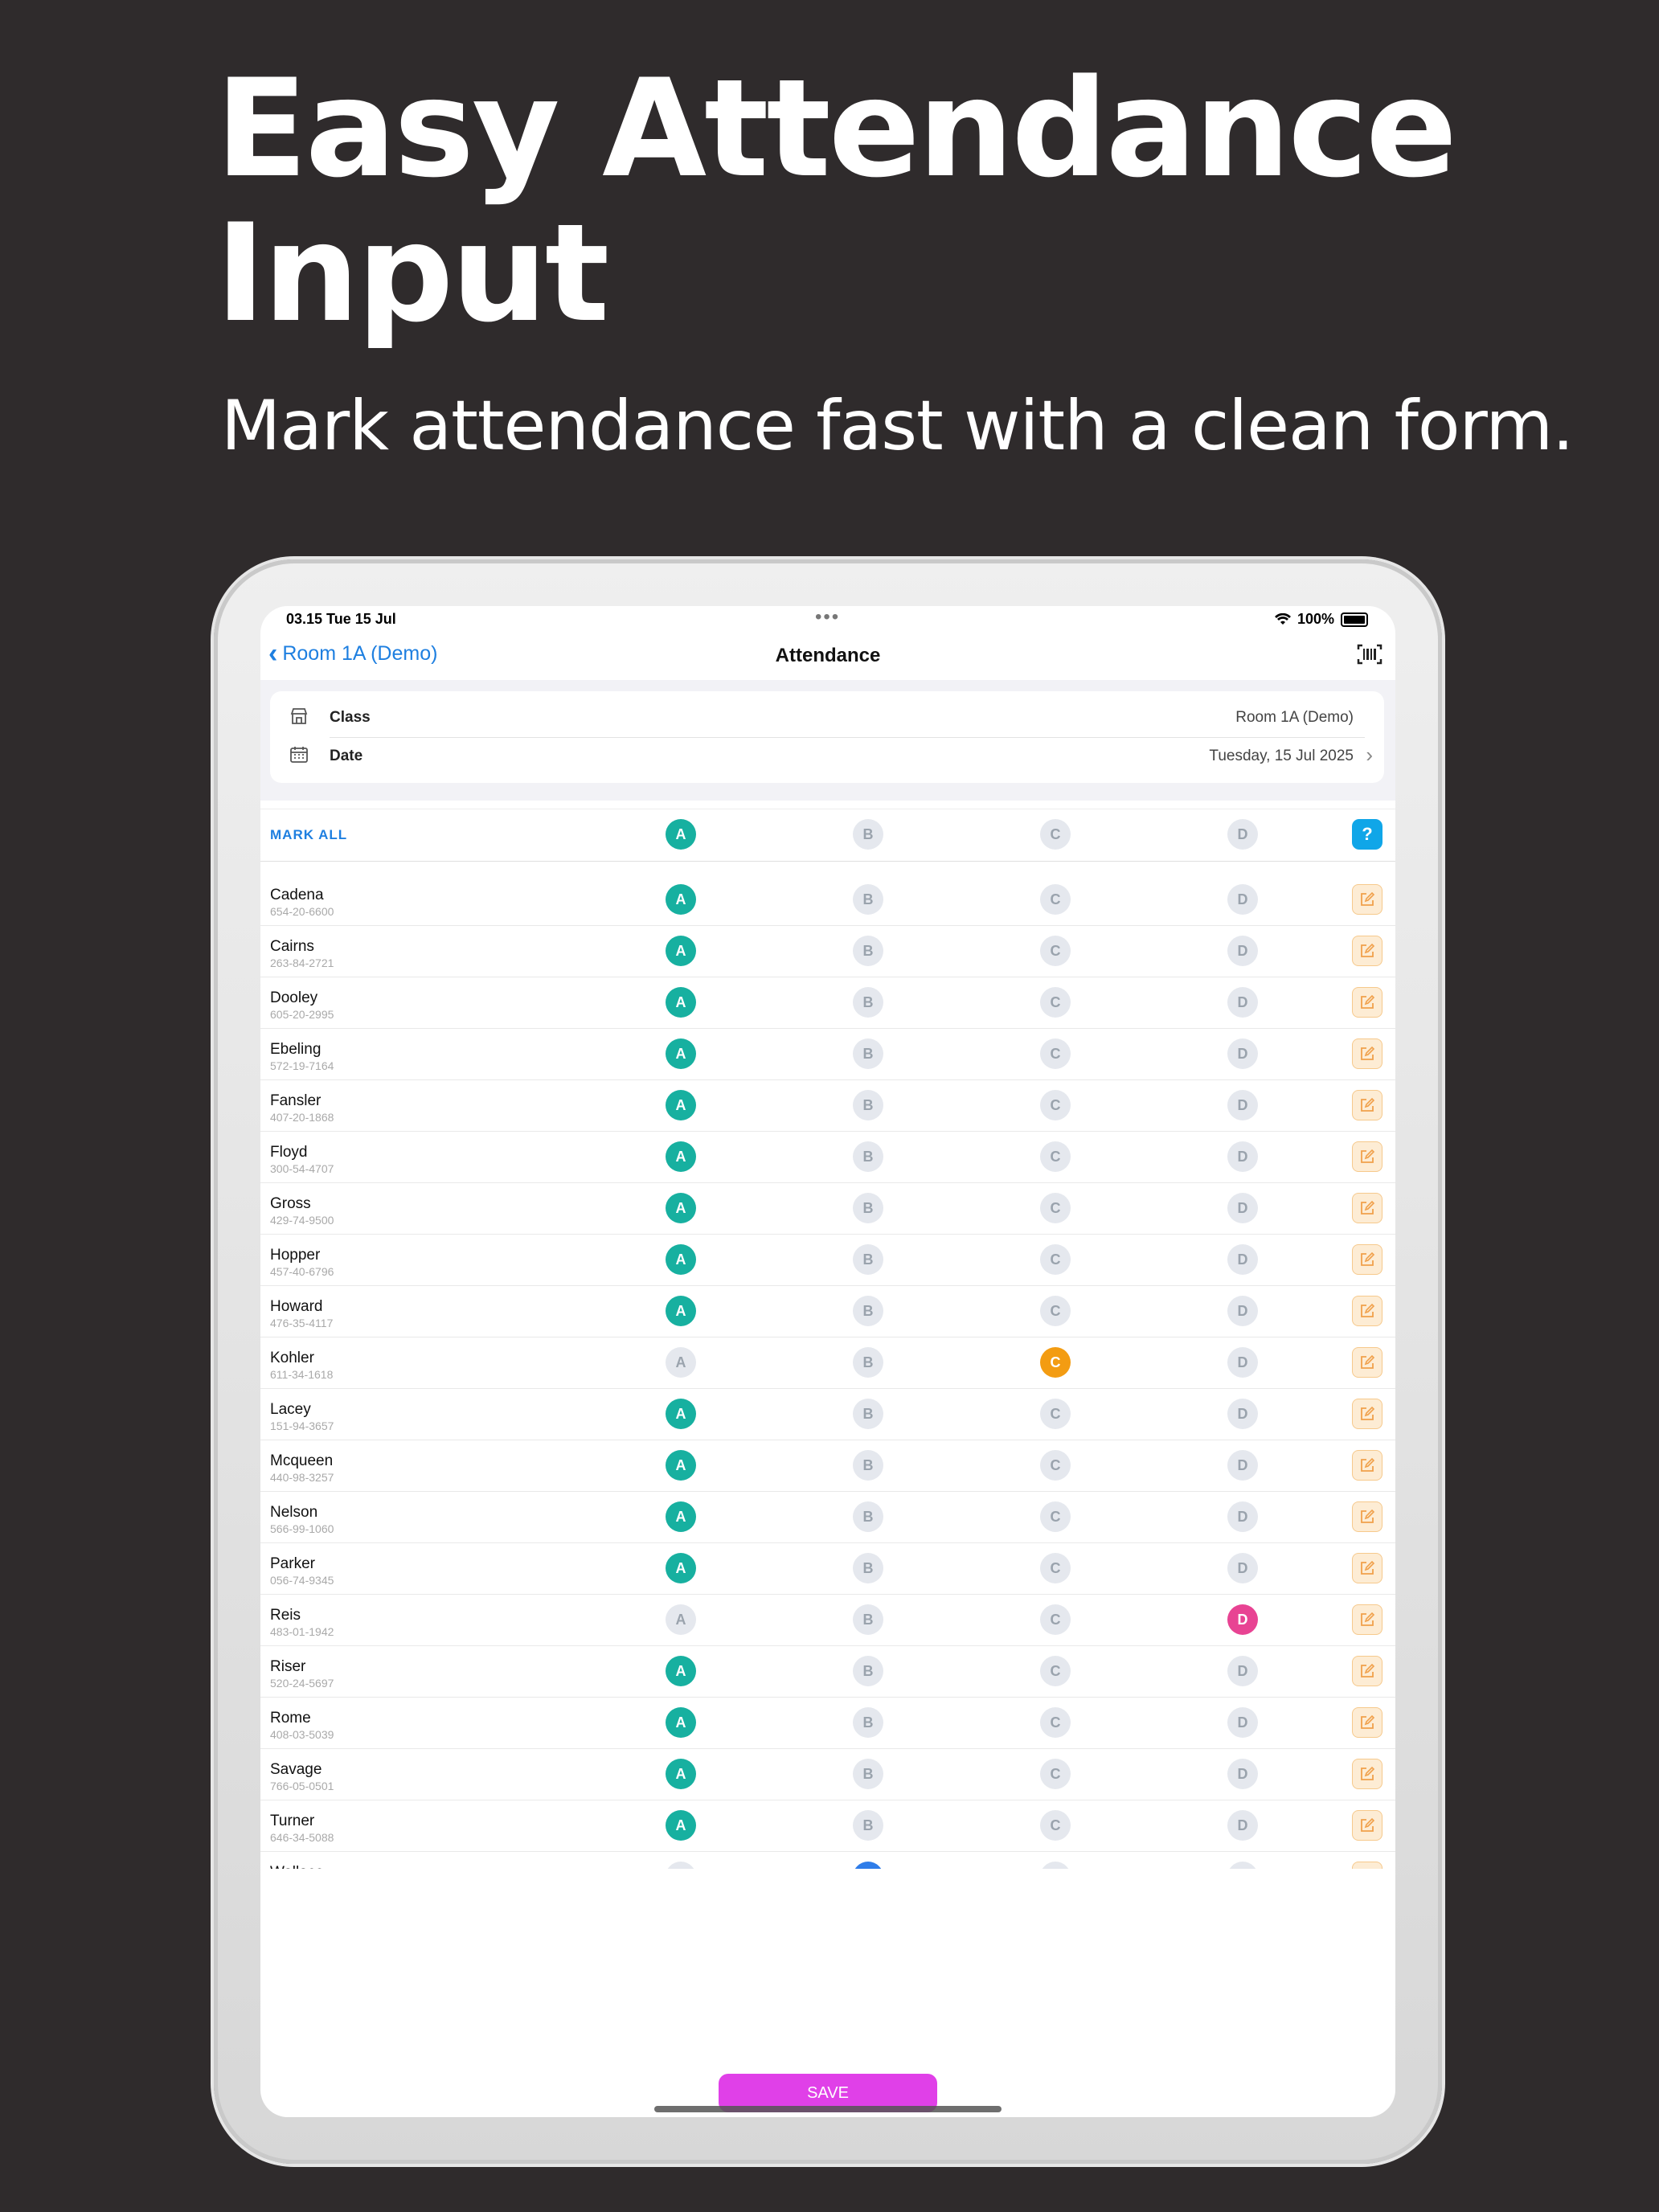 The height and width of the screenshot is (2212, 1659). Describe the element at coordinates (1367, 834) in the screenshot. I see `help-button: ?` at that location.